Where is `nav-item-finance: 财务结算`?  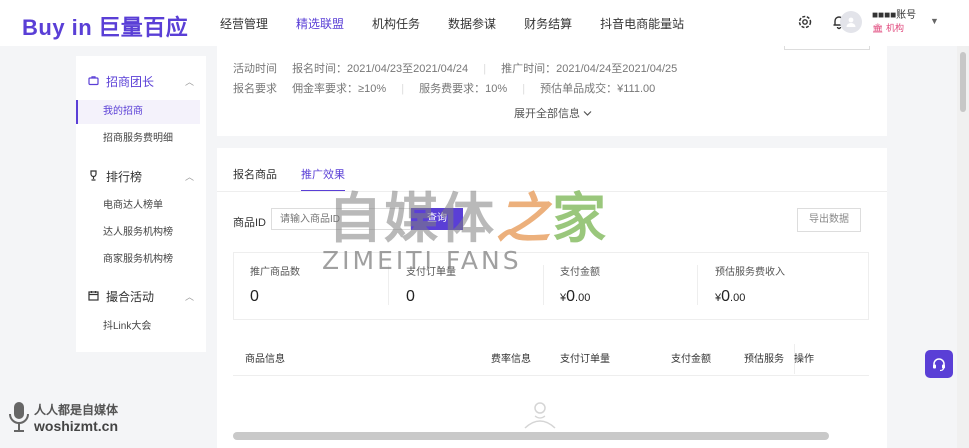 nav-item-finance: 财务结算 is located at coordinates (548, 23).